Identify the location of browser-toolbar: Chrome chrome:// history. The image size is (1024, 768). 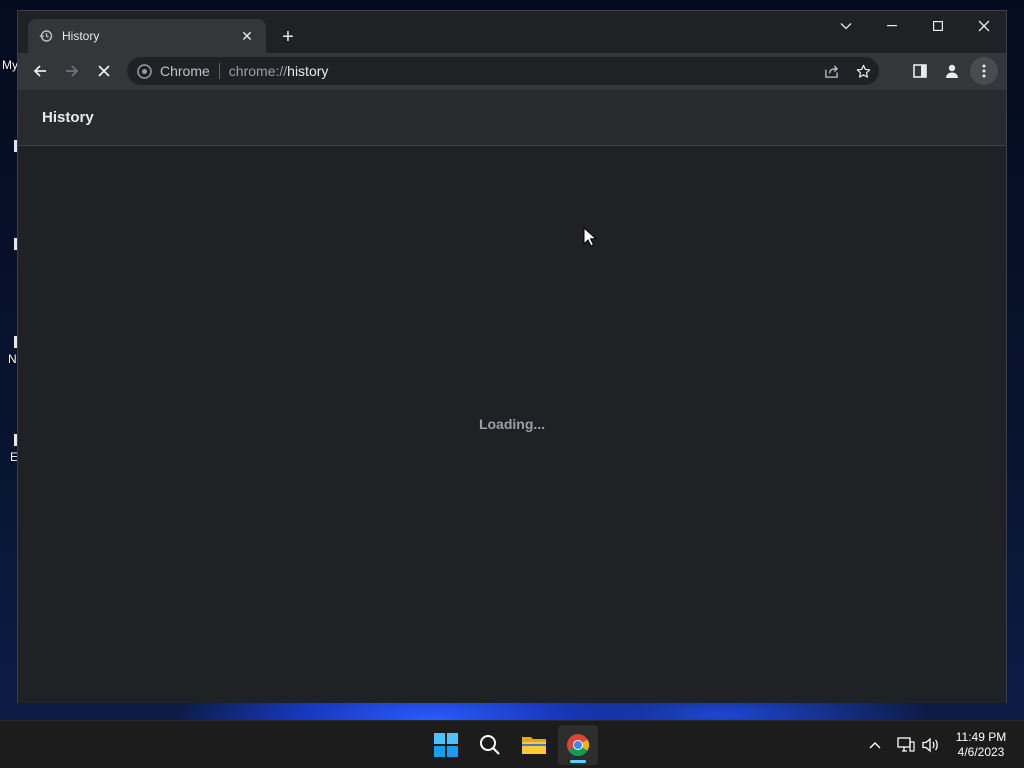
(512, 71).